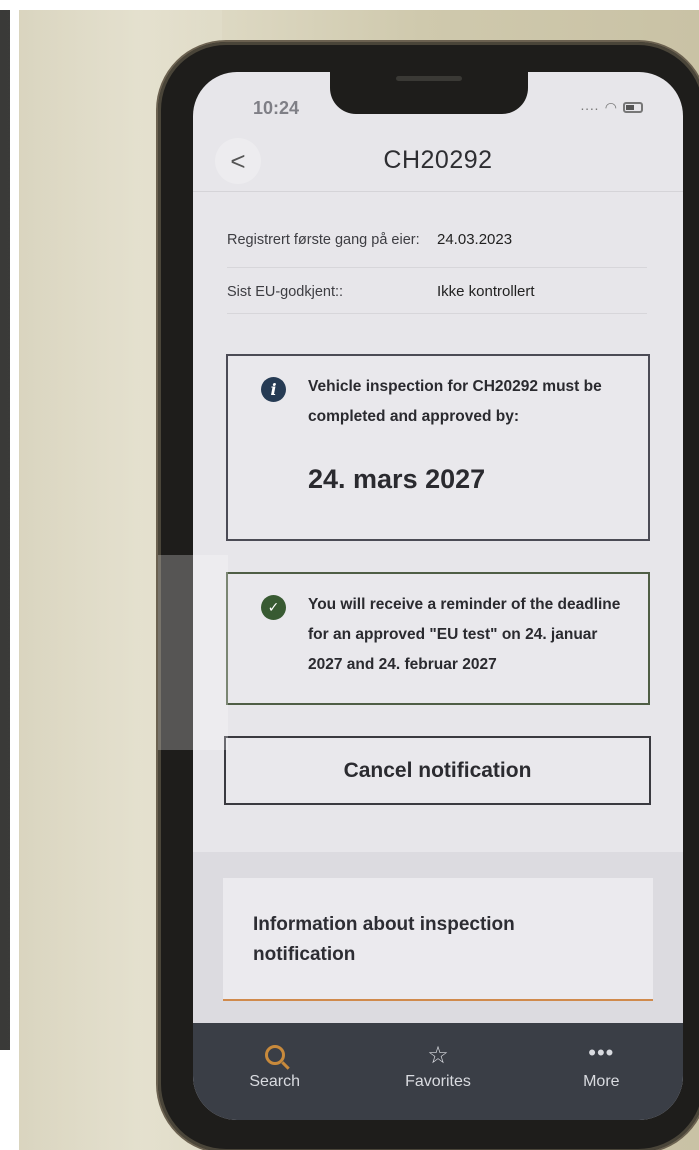  What do you see at coordinates (429, 78) in the screenshot?
I see `speaker` at bounding box center [429, 78].